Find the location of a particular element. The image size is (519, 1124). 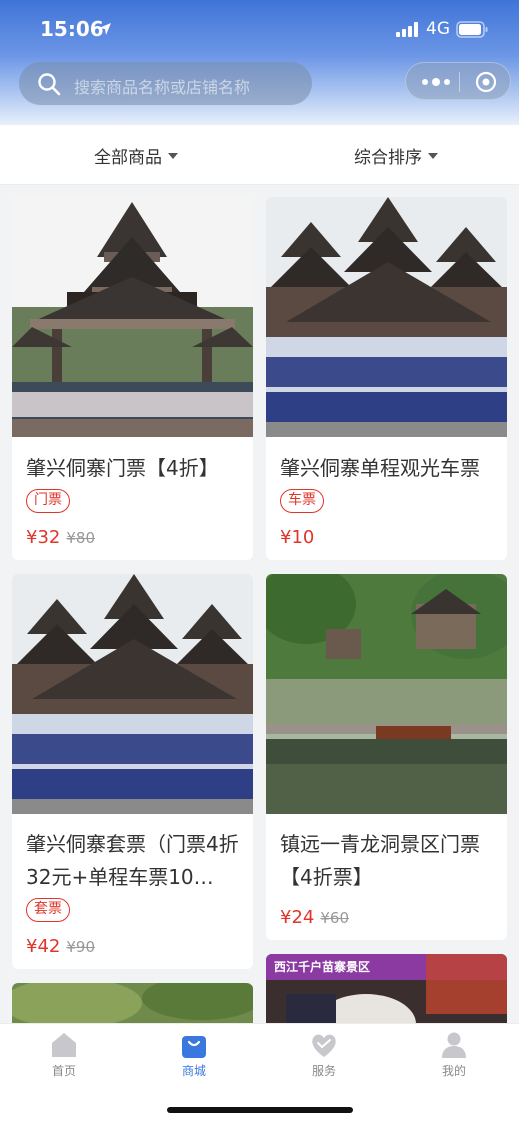

price-row: ¥10 is located at coordinates (297, 537).